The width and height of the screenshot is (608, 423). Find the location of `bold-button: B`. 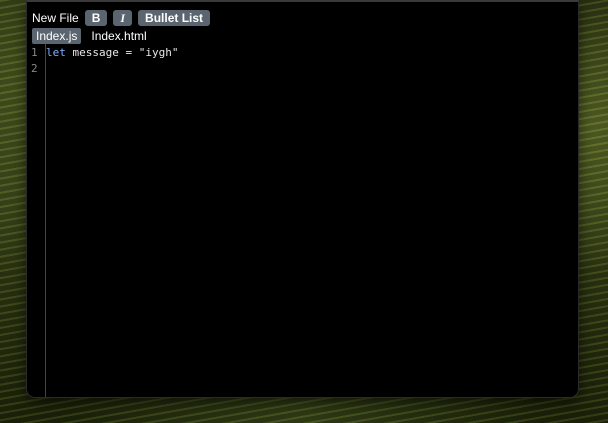

bold-button: B is located at coordinates (96, 17).